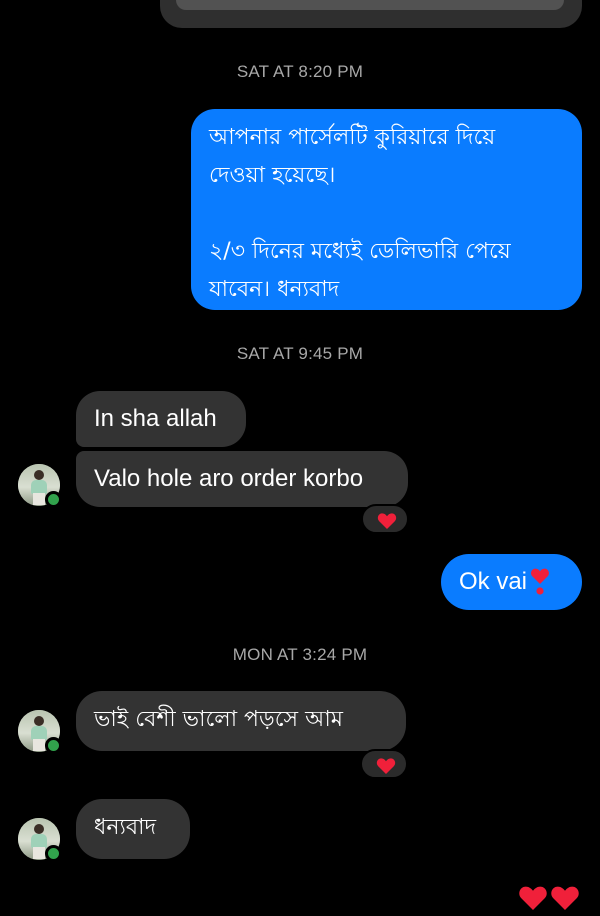 This screenshot has height=916, width=600. What do you see at coordinates (370, 5) in the screenshot?
I see `previous-message-preview` at bounding box center [370, 5].